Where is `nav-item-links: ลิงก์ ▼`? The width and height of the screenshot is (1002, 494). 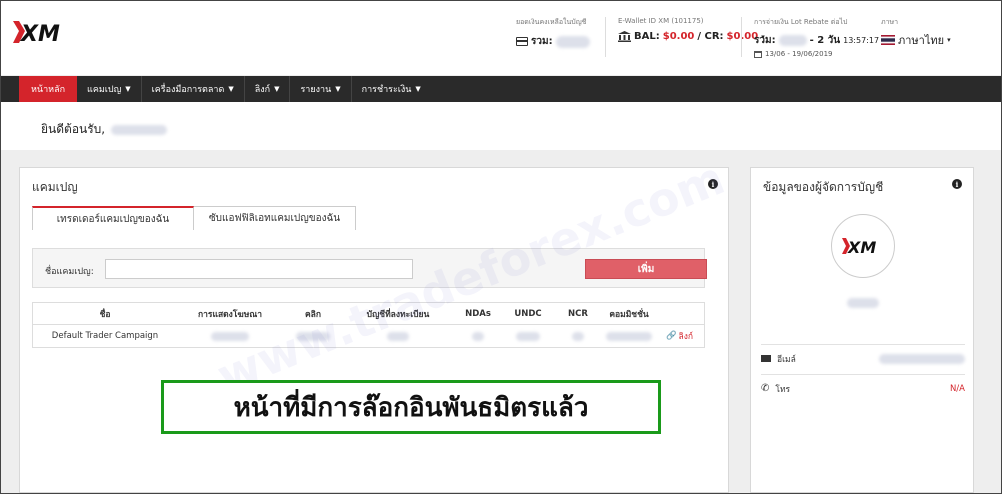
nav-item-links: ลิงก์ ▼ is located at coordinates (268, 89).